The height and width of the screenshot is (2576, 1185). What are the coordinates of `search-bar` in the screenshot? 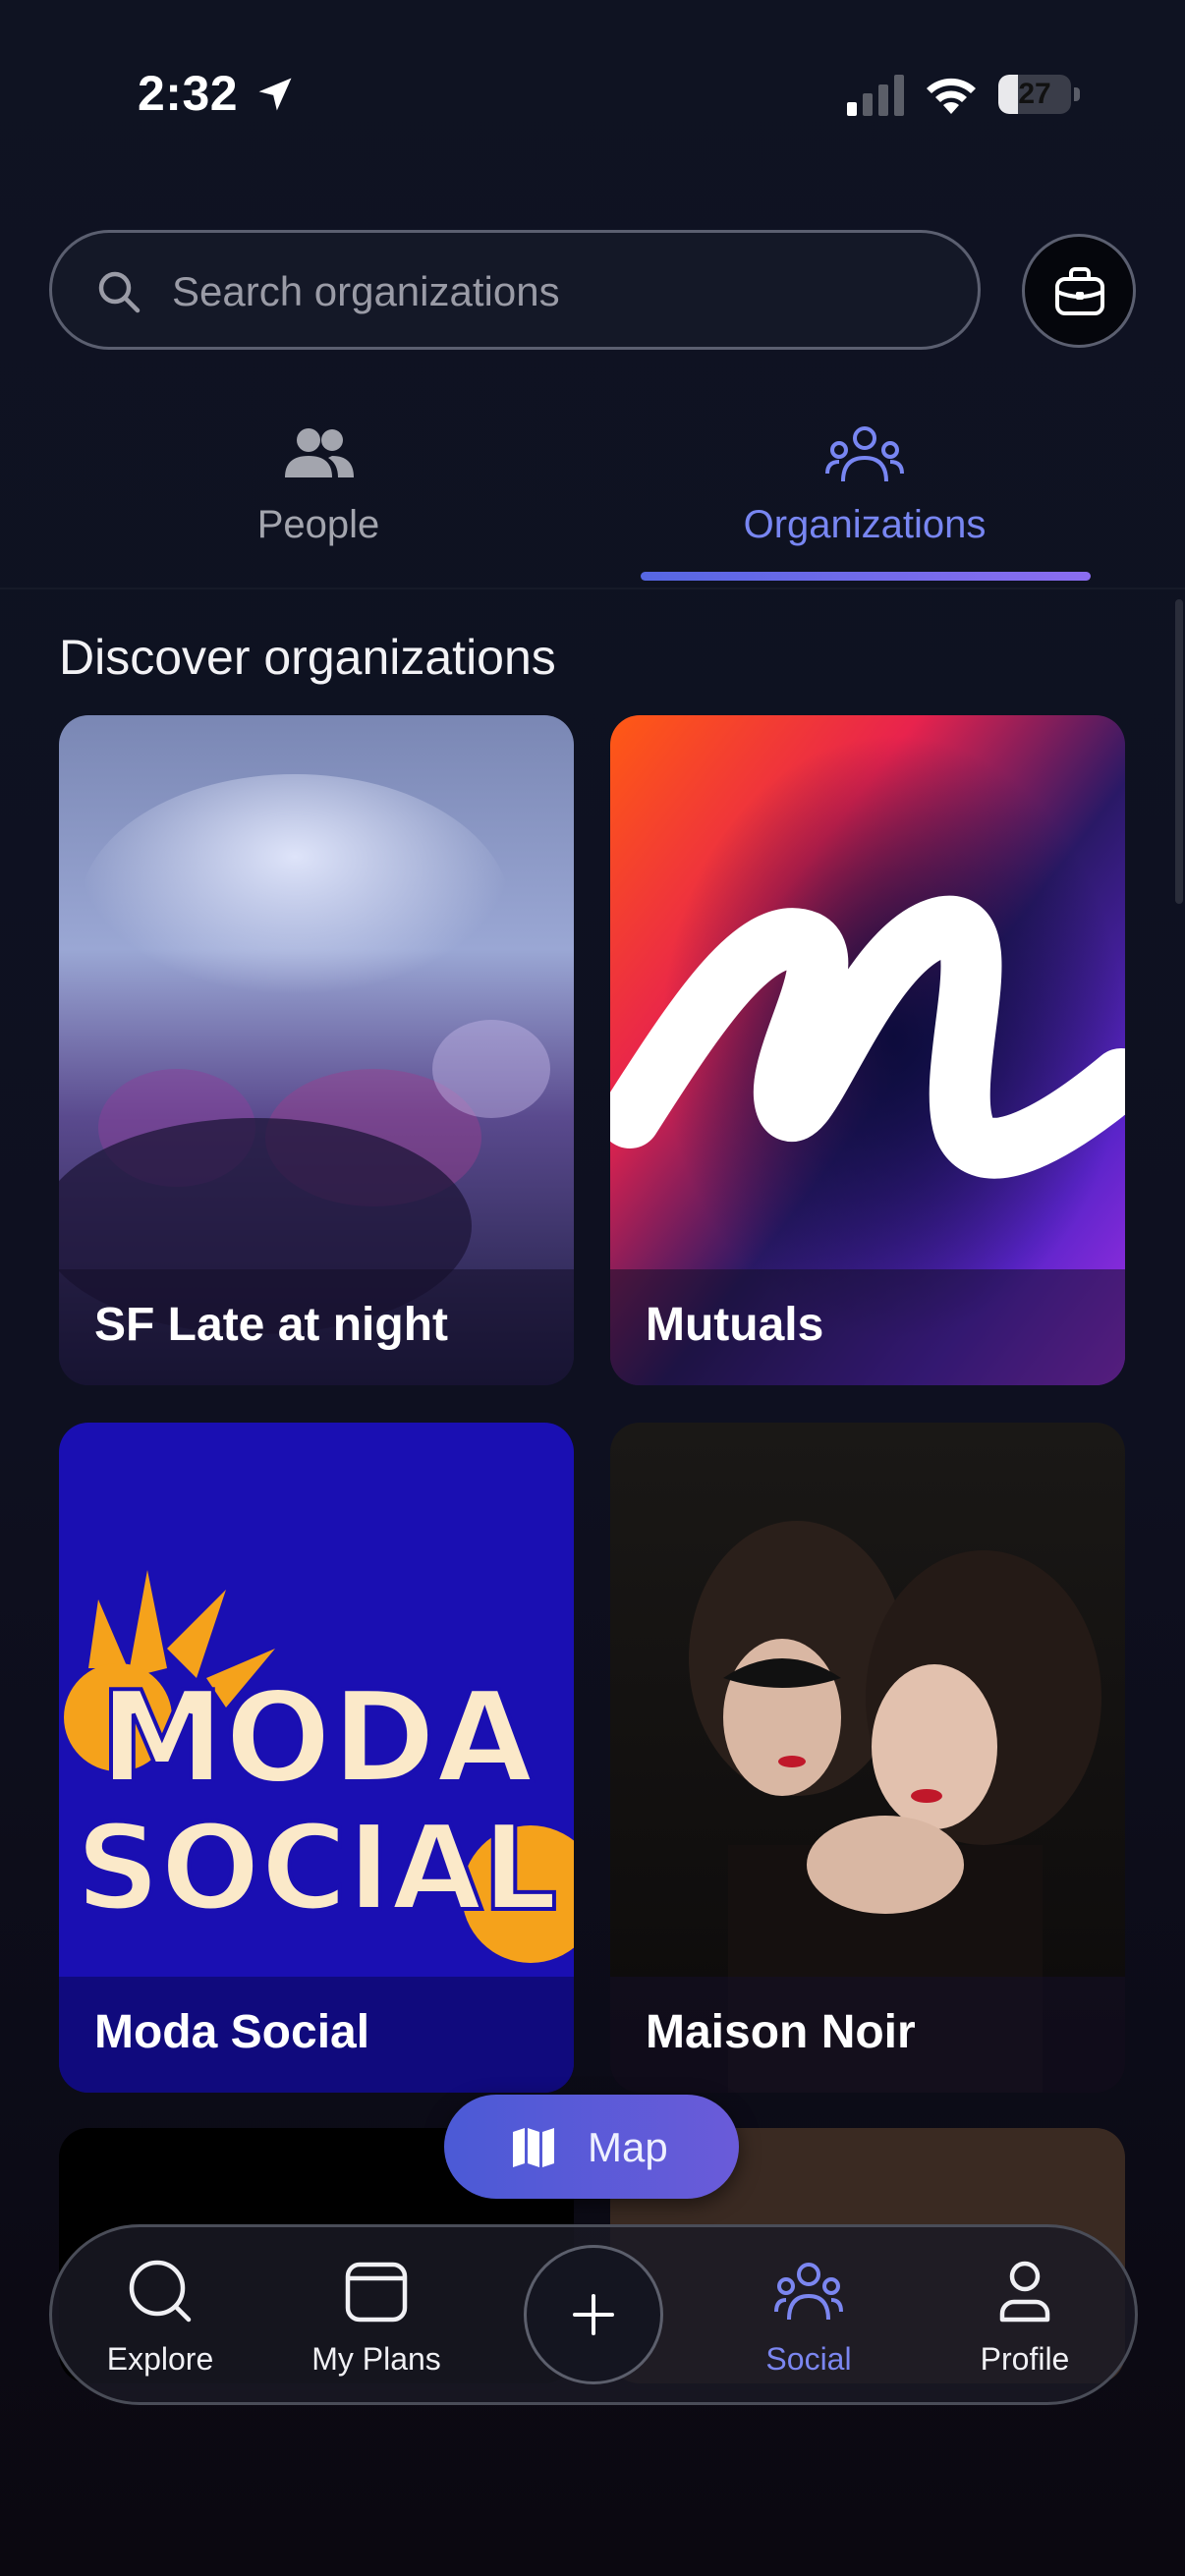 It's located at (515, 290).